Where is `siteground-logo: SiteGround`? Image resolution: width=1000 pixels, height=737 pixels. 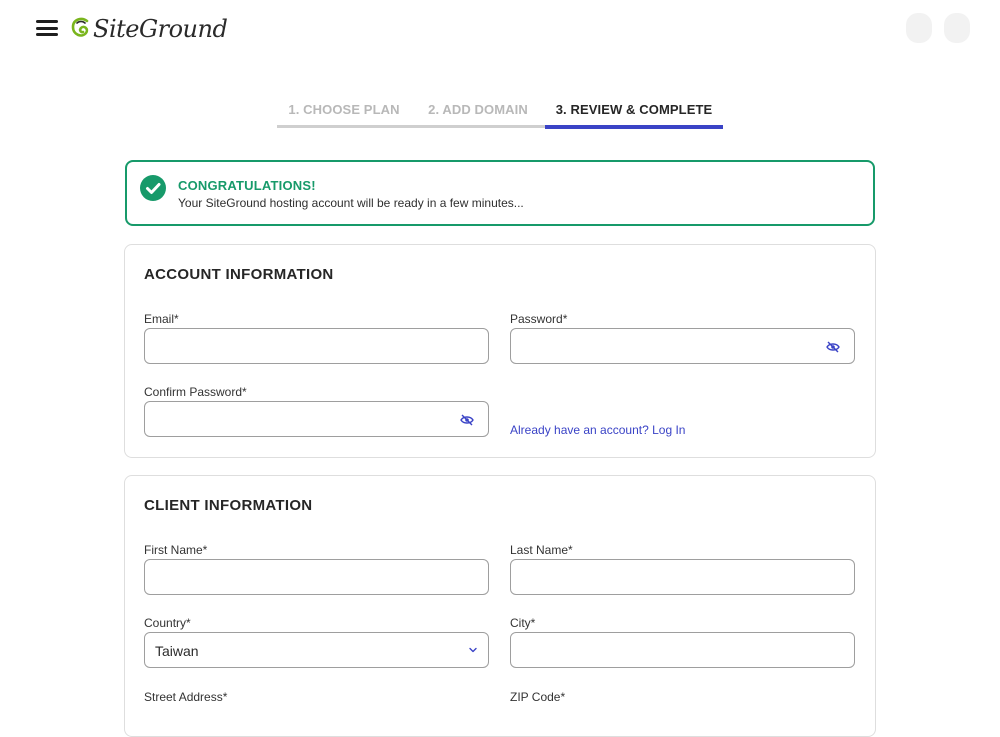
siteground-logo: SiteGround is located at coordinates (149, 29).